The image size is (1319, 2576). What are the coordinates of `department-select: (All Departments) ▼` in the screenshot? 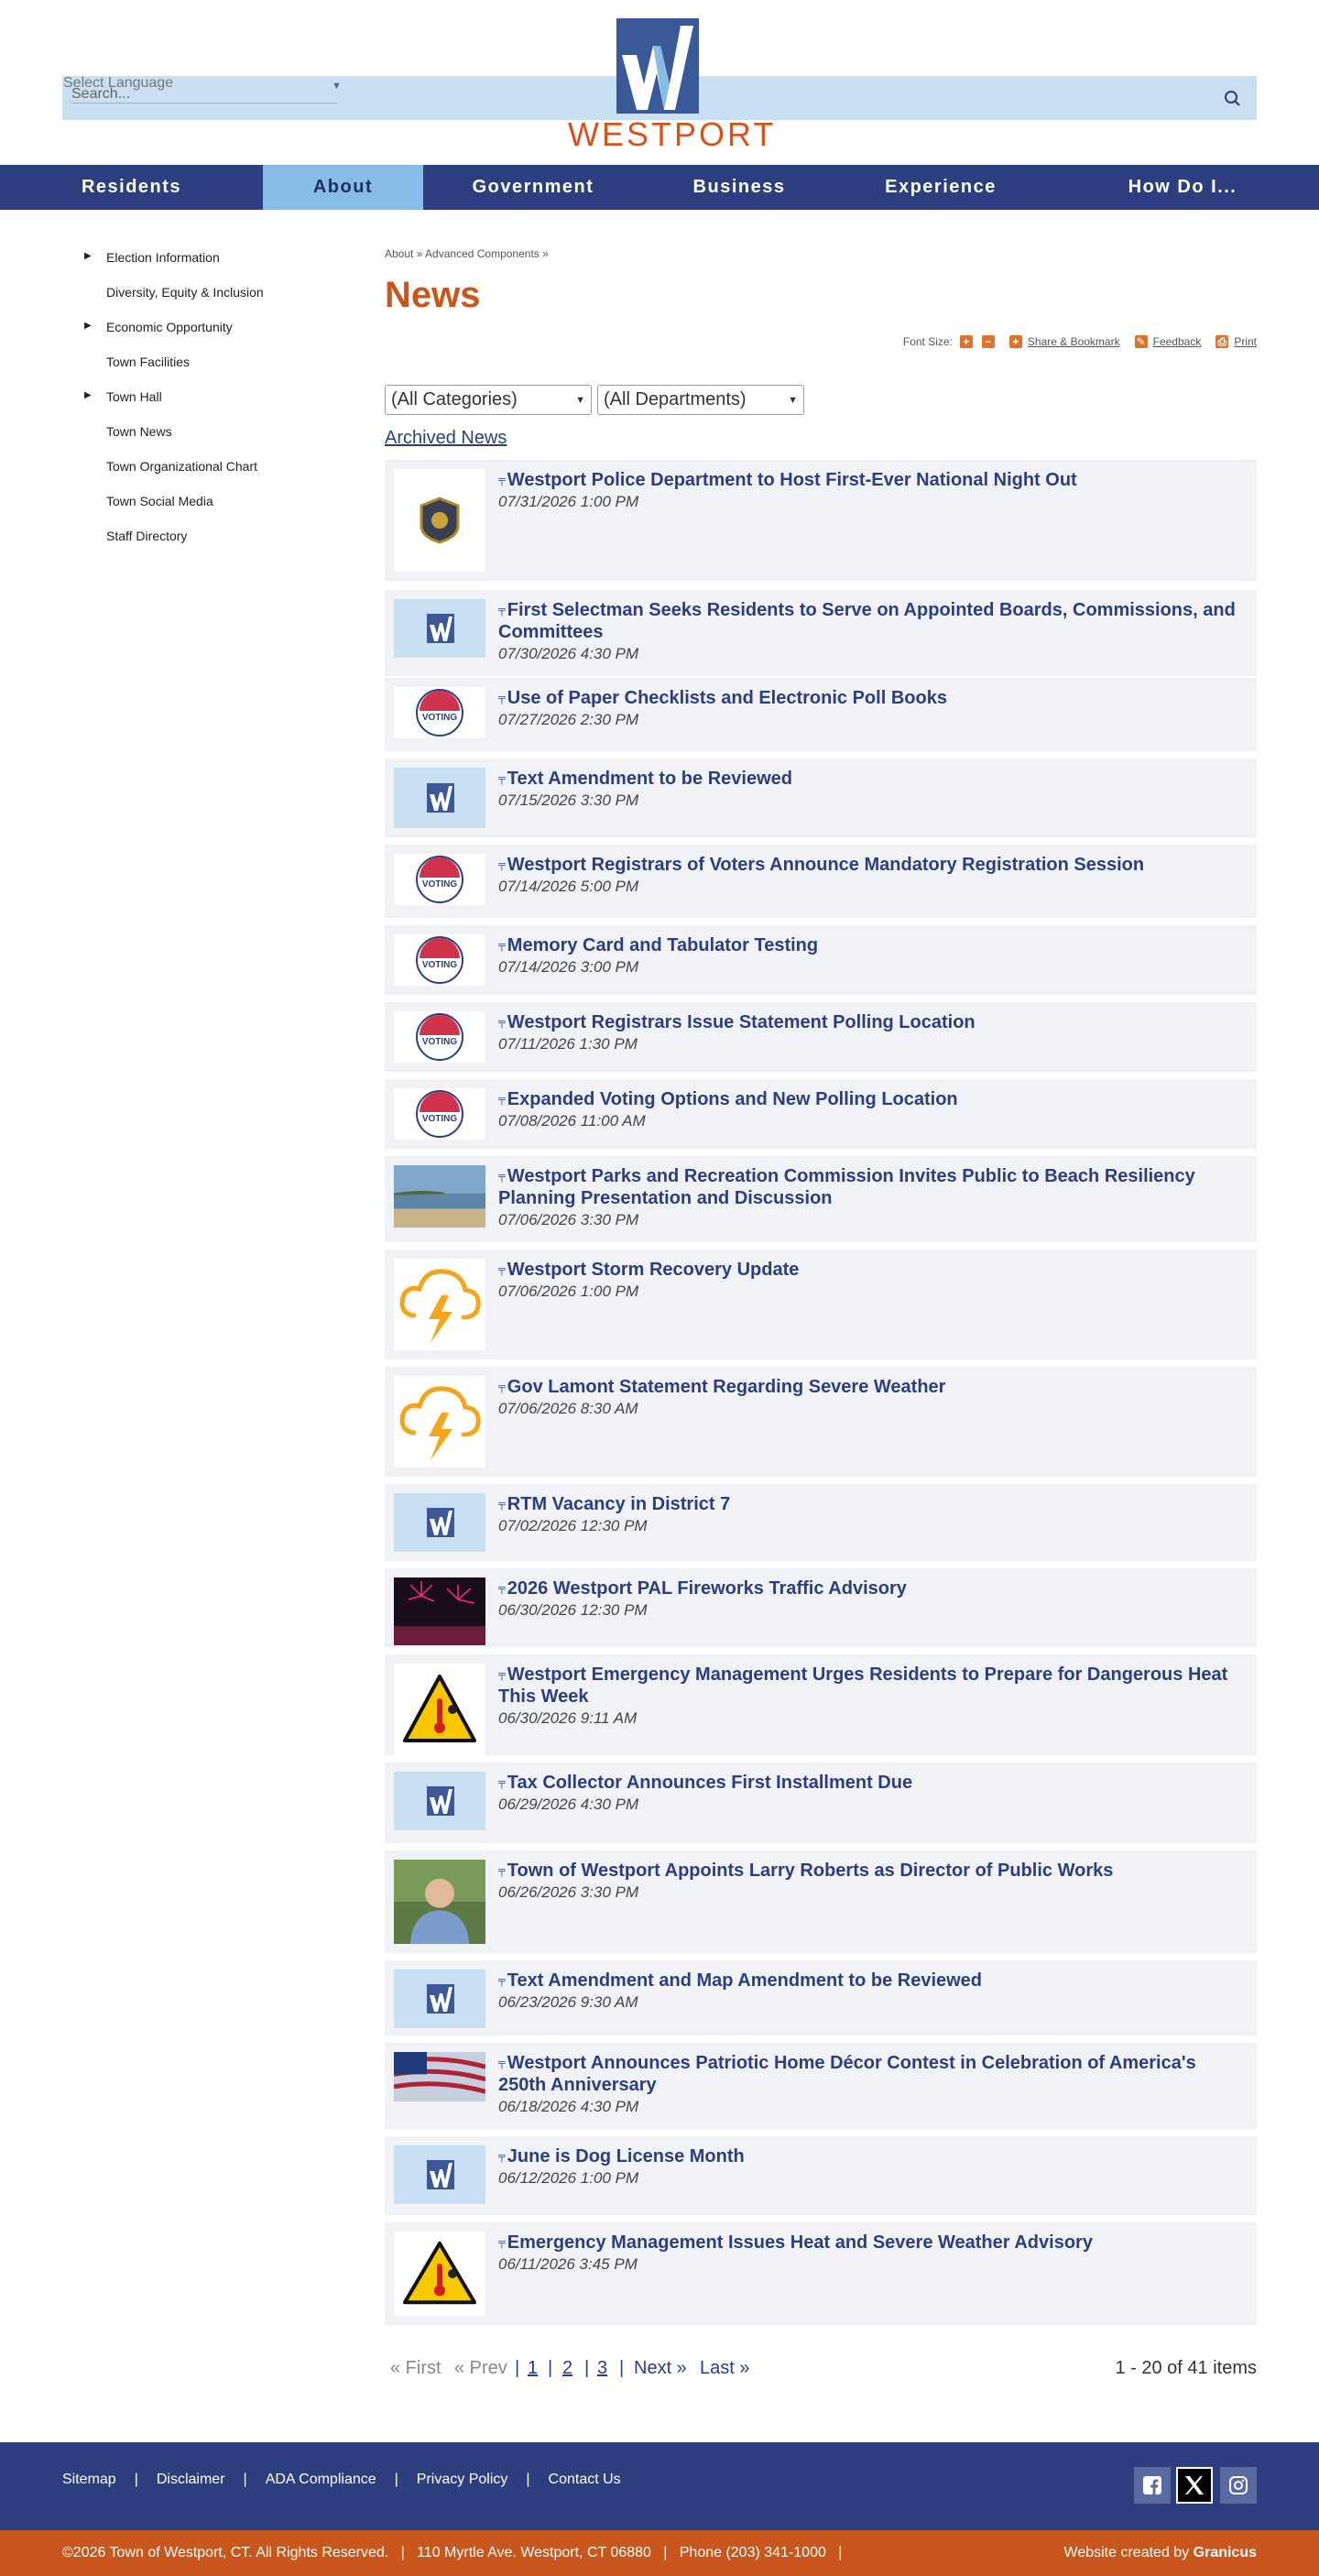 It's located at (700, 400).